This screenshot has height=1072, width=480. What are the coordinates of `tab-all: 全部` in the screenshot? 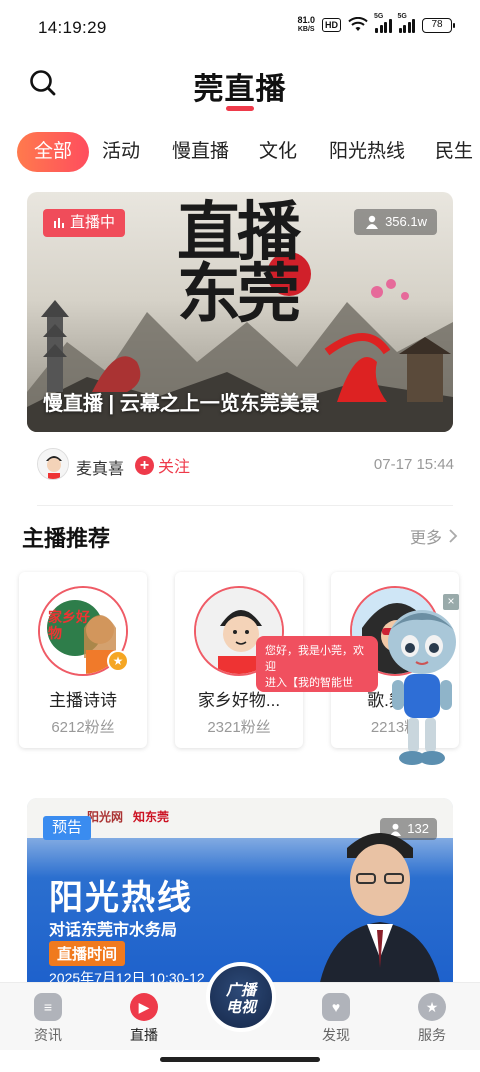 It's located at (53, 152).